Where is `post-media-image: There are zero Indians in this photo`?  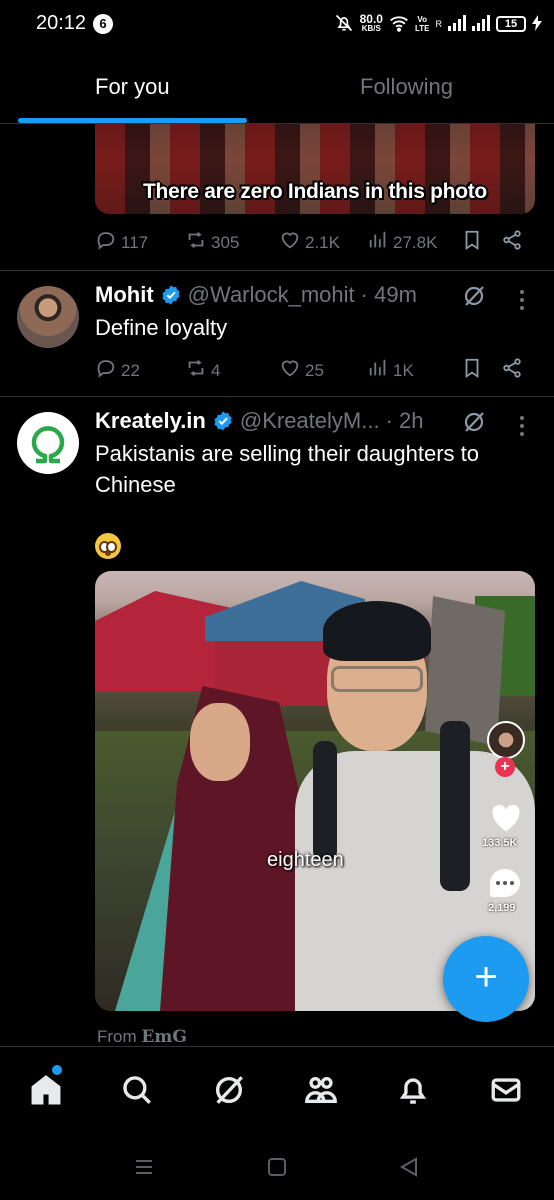 post-media-image: There are zero Indians in this photo is located at coordinates (315, 169).